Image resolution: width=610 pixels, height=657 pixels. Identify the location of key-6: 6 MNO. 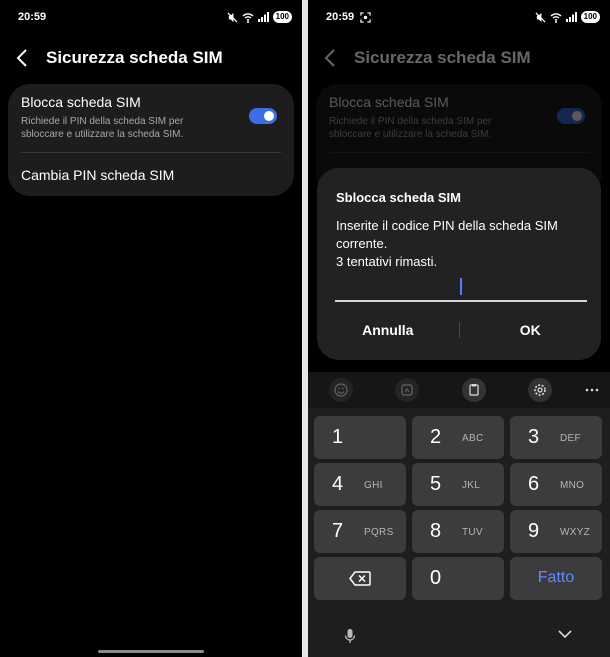
(556, 484).